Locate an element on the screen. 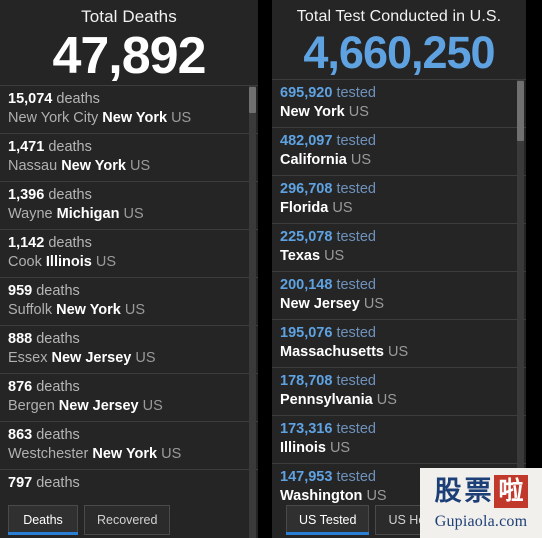  tested-panel-title: Total Test Conducted in U.S. is located at coordinates (399, 16).